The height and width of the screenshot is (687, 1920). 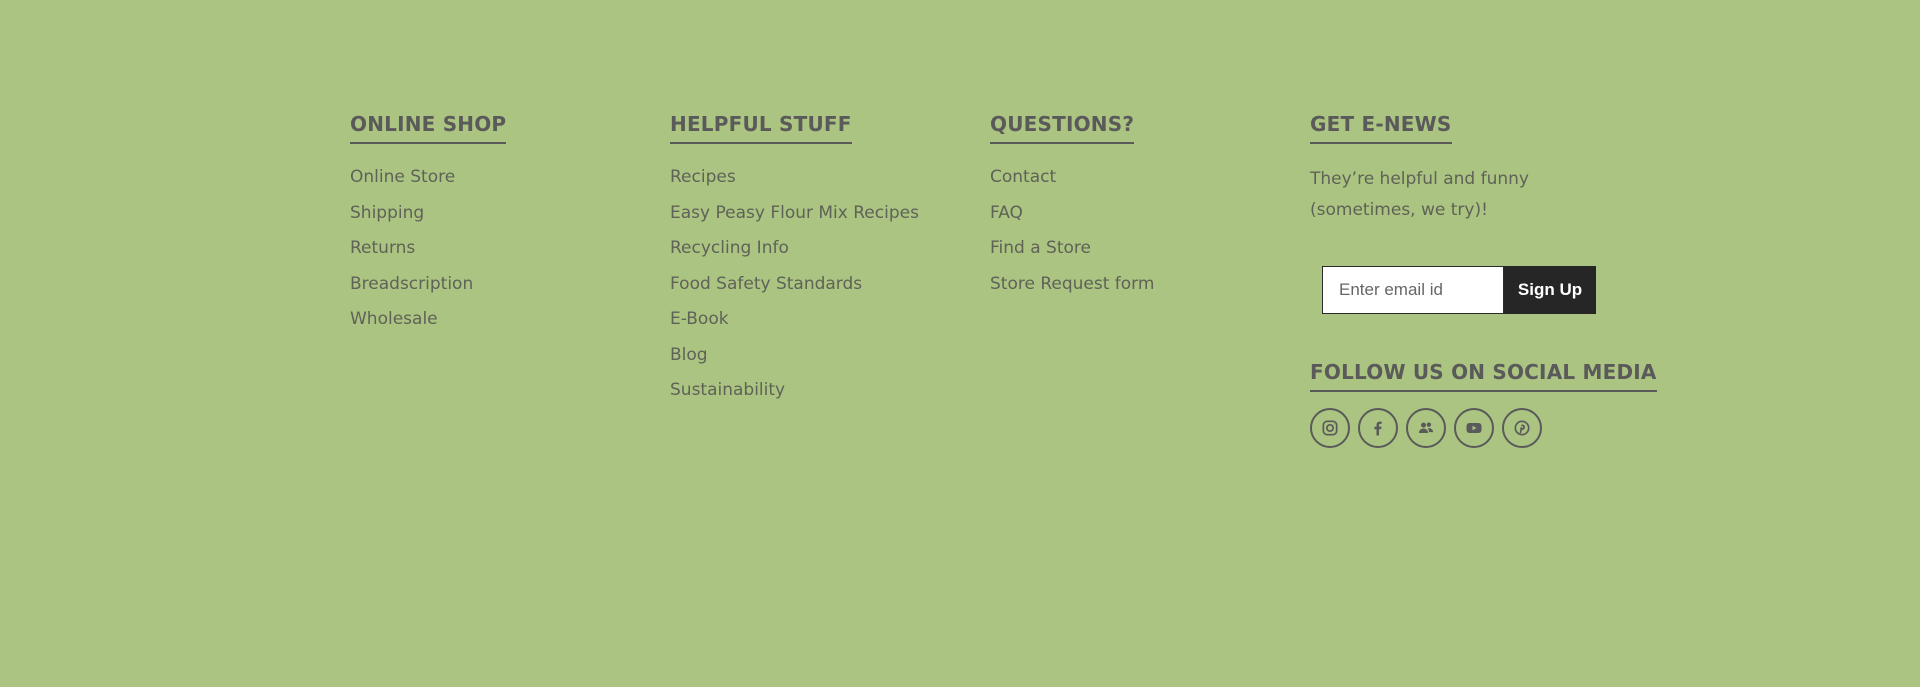 What do you see at coordinates (820, 326) in the screenshot?
I see `list-item: E-Book` at bounding box center [820, 326].